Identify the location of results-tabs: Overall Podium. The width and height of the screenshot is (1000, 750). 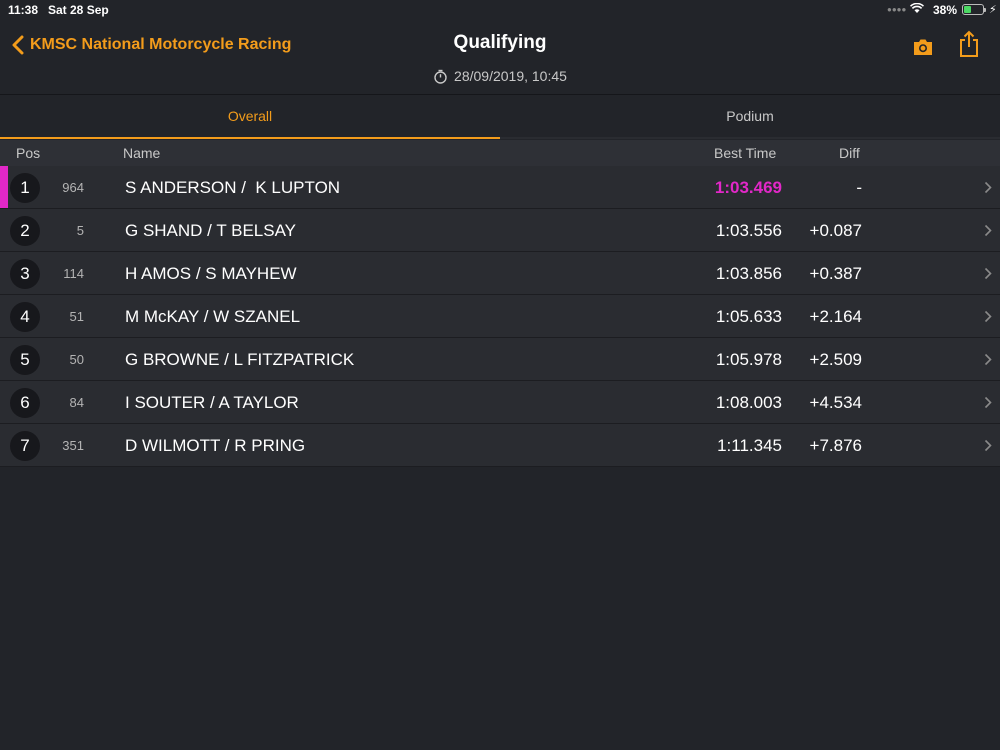
(500, 116).